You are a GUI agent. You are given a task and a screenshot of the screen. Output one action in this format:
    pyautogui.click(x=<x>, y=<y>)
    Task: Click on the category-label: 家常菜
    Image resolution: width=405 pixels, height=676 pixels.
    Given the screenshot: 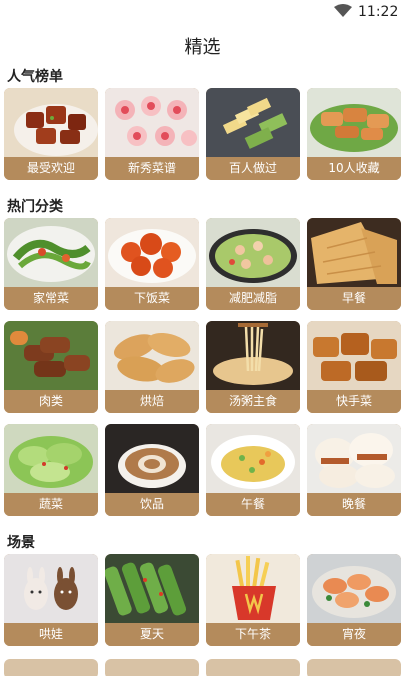 What is the action you would take?
    pyautogui.click(x=51, y=298)
    